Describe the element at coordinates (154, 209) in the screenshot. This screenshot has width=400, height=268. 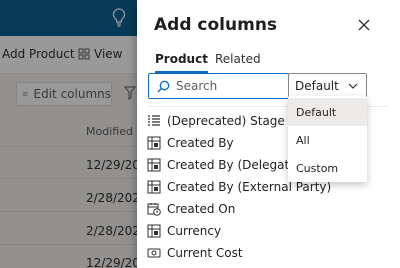
I see `calendar-clock-icon` at that location.